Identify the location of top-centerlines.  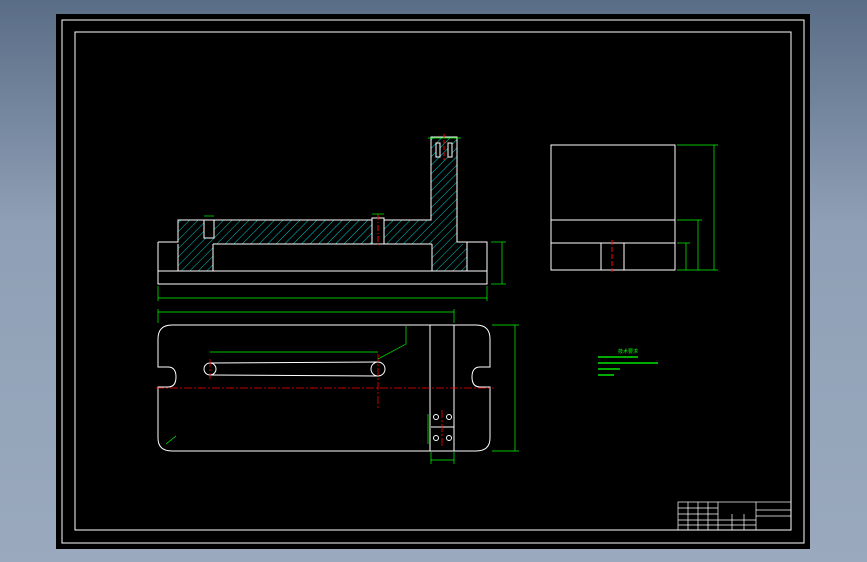
(325, 400).